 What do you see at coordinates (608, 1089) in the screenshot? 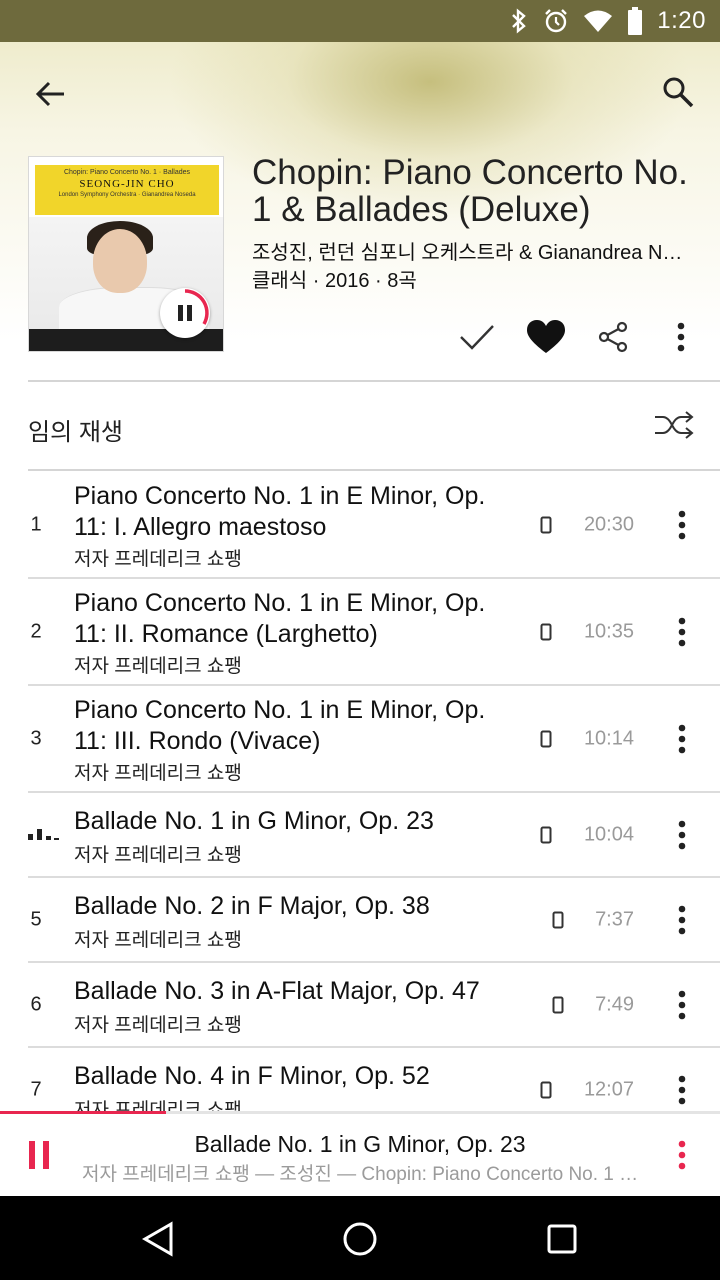
I see `track-duration: 12:07` at bounding box center [608, 1089].